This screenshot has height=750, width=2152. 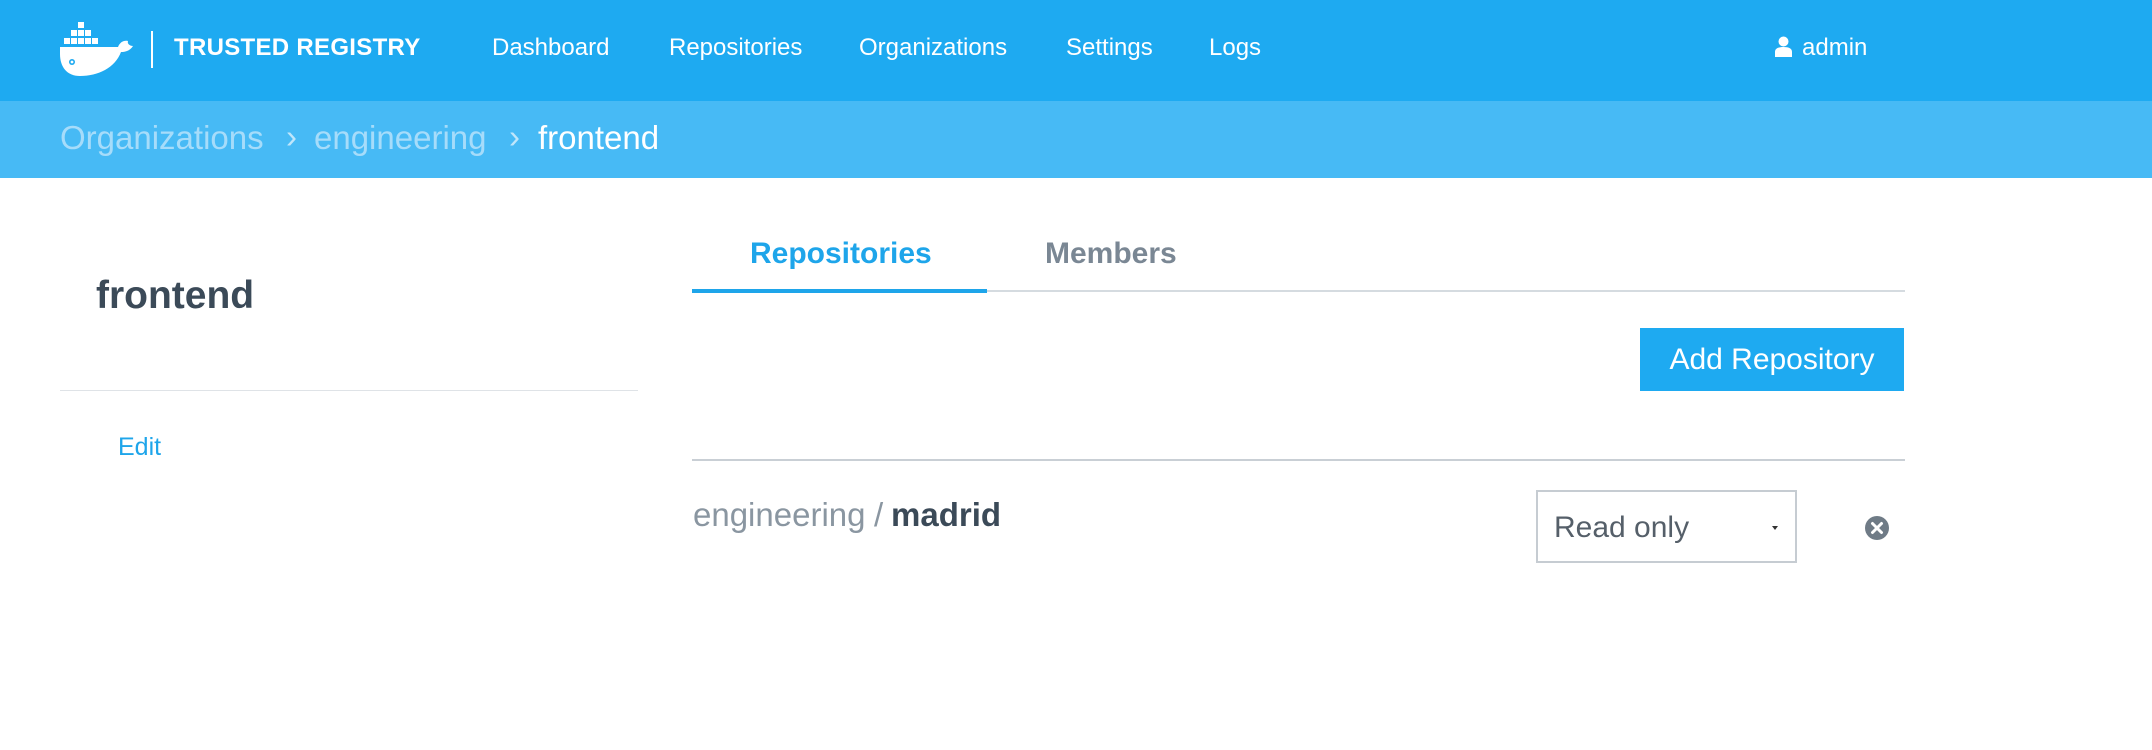 What do you see at coordinates (162, 138) in the screenshot?
I see `breadcrumb-organizations: Organizations` at bounding box center [162, 138].